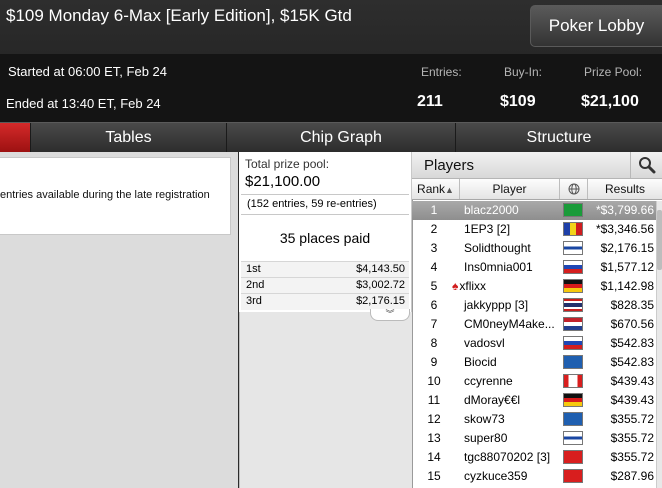 The image size is (662, 488). I want to click on total-prize-pool-value: $21,100.00, so click(283, 181).